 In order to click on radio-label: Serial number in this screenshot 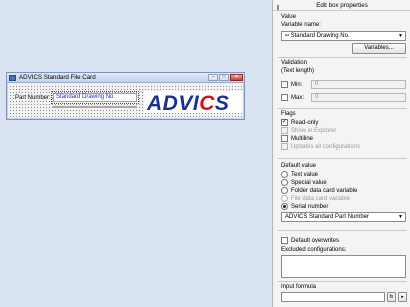, I will do `click(310, 206)`.